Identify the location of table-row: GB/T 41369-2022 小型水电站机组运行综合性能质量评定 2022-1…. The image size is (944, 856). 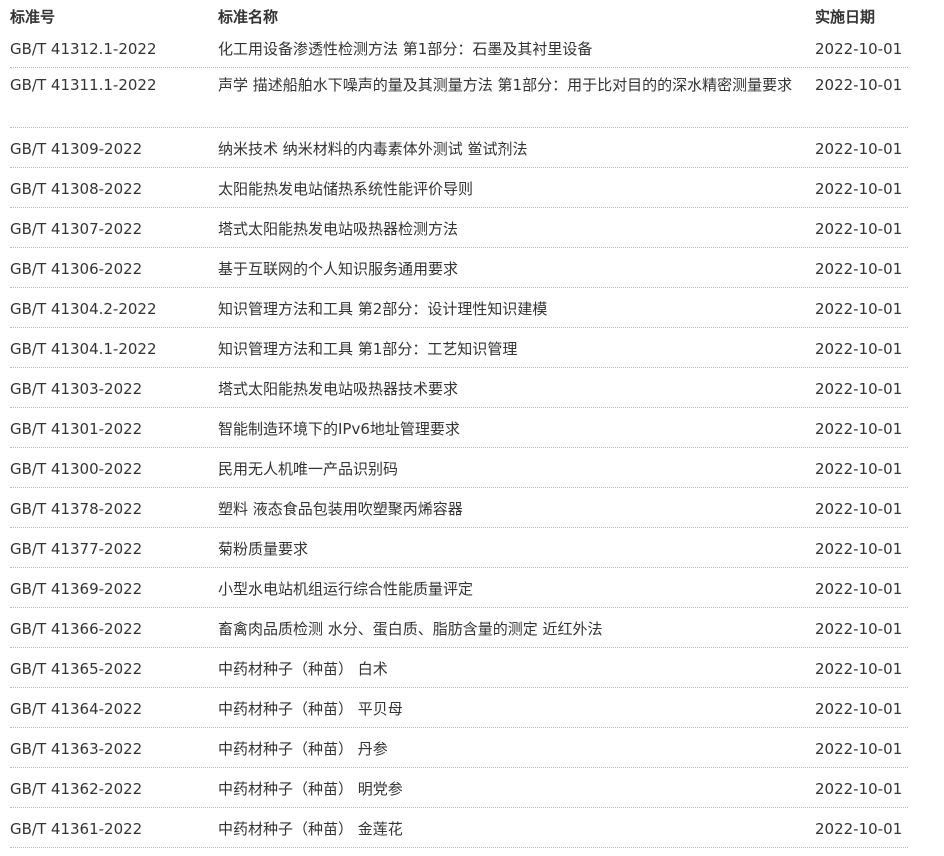
(459, 588).